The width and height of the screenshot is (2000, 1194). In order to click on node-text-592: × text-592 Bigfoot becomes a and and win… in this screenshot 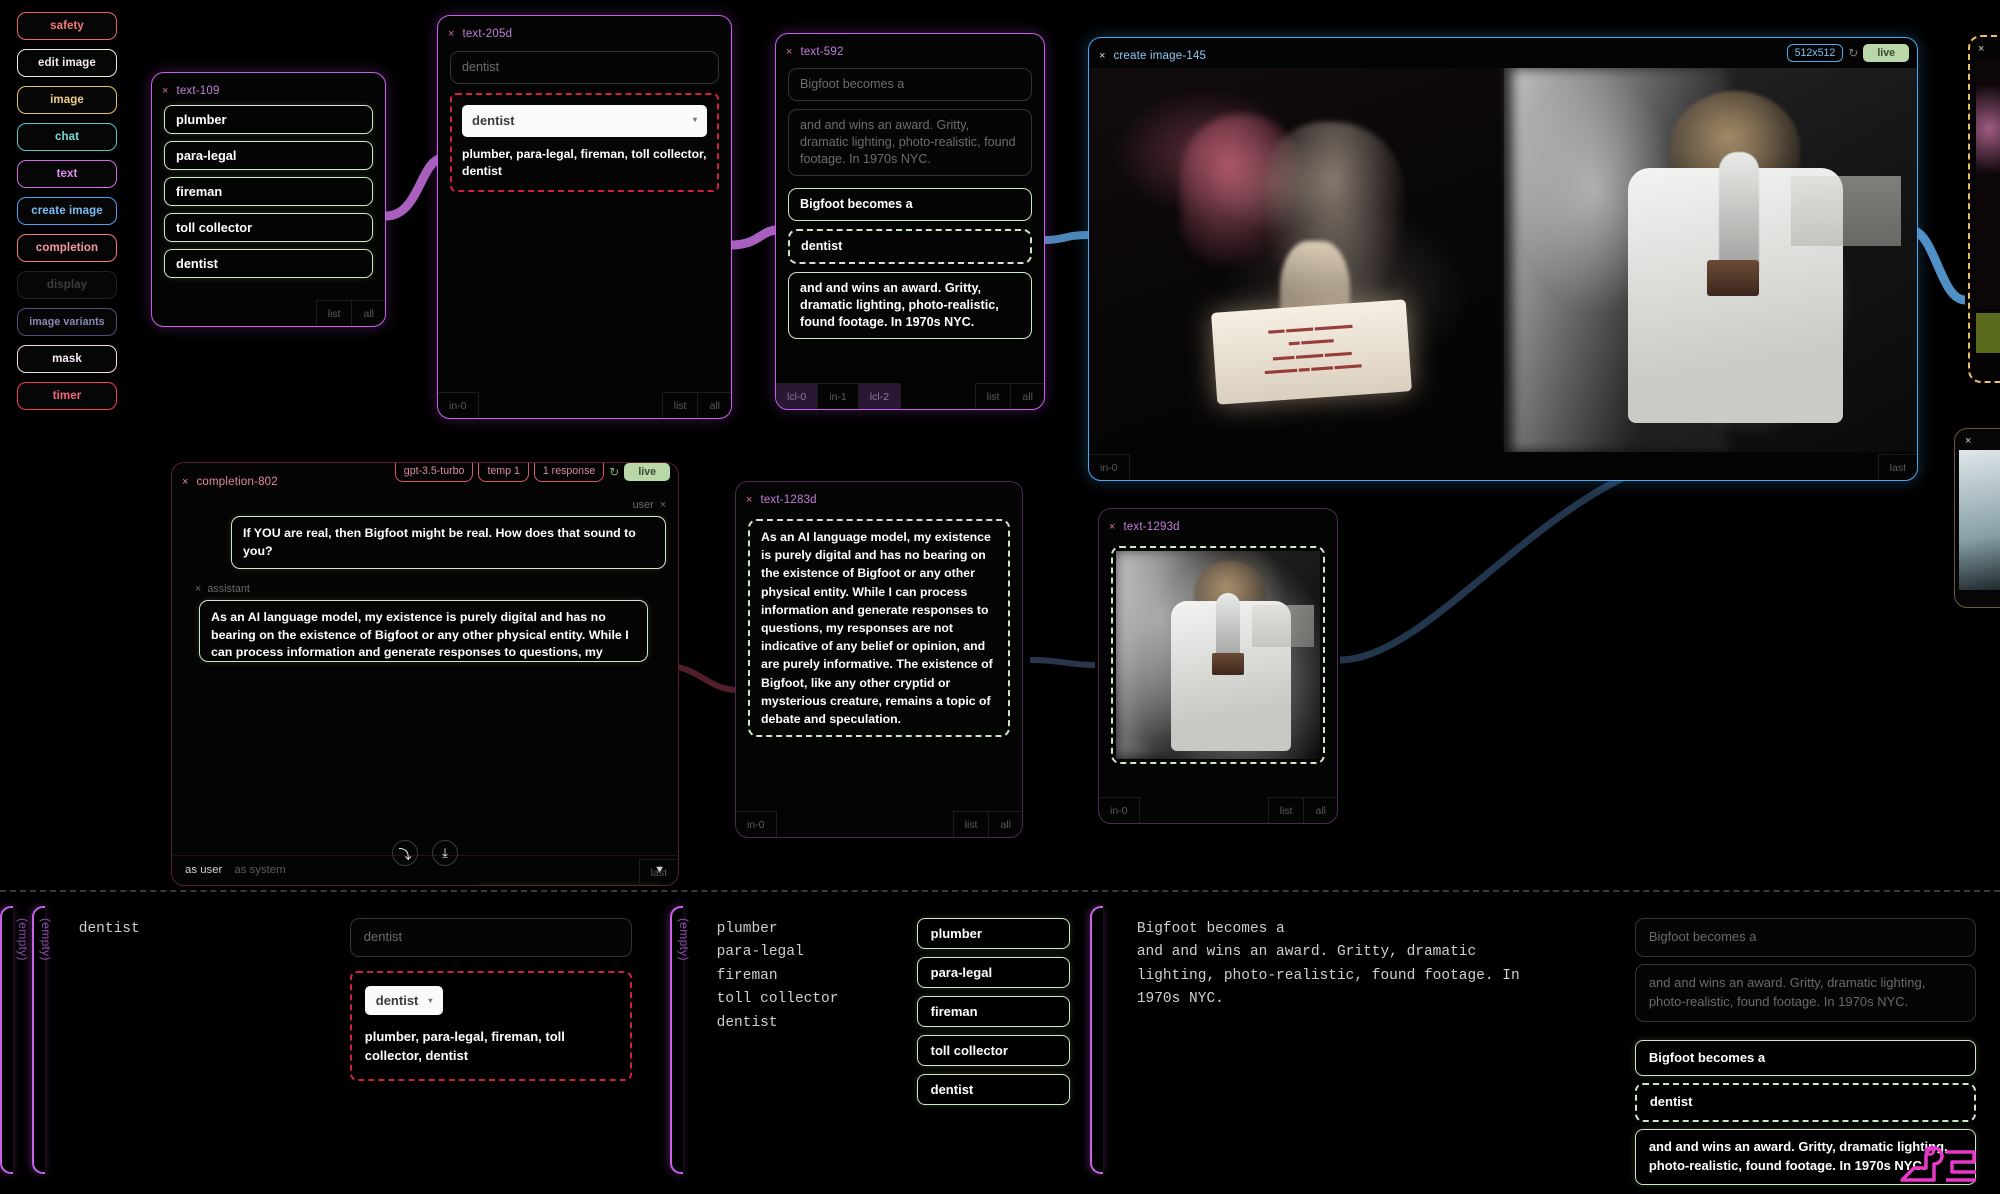, I will do `click(910, 221)`.